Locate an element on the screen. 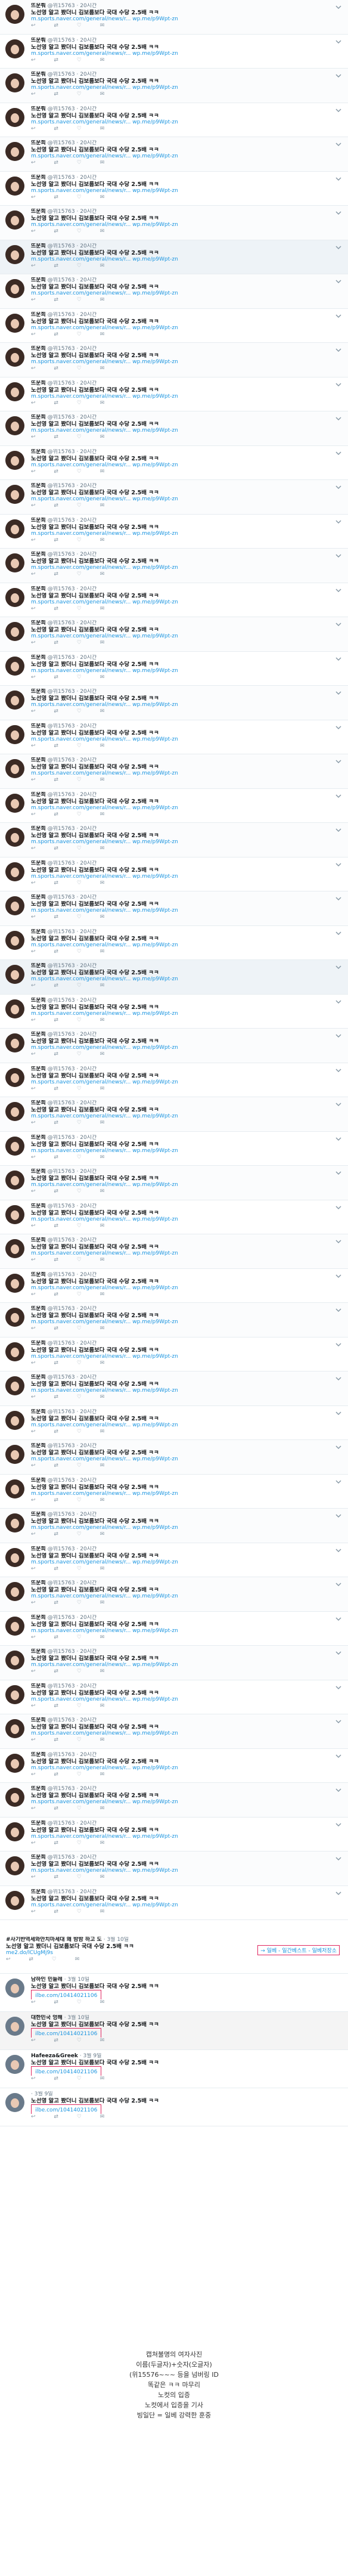 Image resolution: width=348 pixels, height=2576 pixels. display-name: 남하인 민들레 is located at coordinates (47, 1980).